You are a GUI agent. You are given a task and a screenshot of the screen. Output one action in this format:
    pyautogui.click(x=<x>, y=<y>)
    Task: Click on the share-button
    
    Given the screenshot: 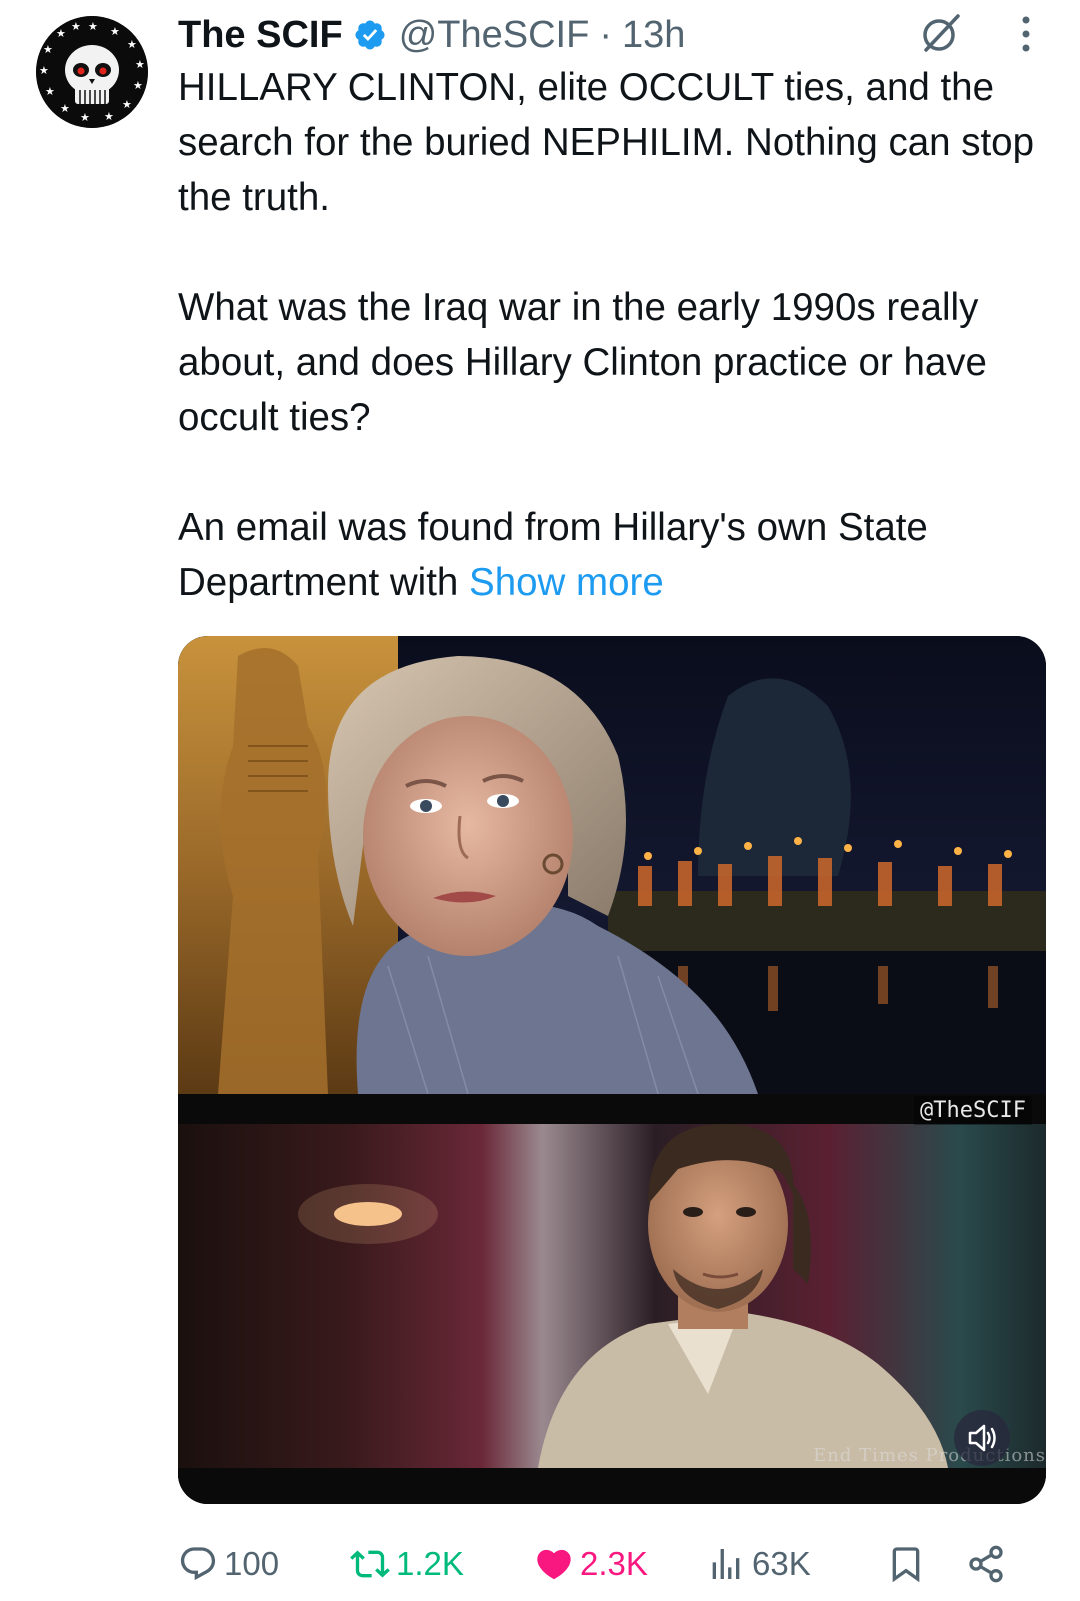 What is the action you would take?
    pyautogui.click(x=986, y=1564)
    